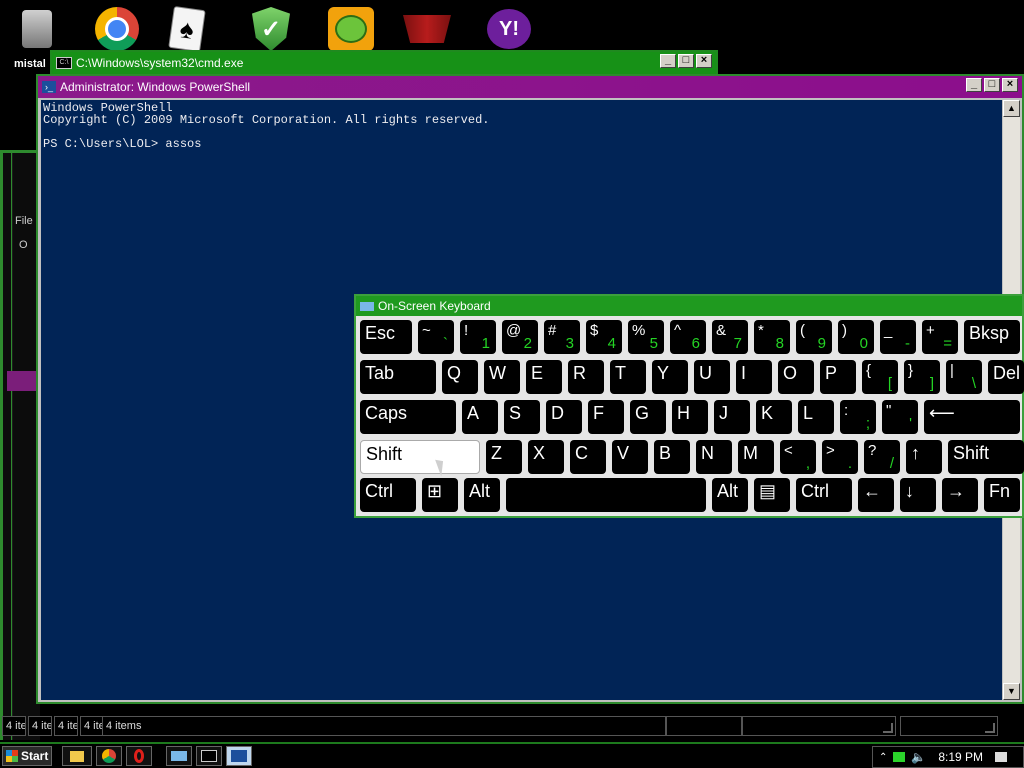 The image size is (1024, 768). I want to click on key-sym11: ↑, so click(924, 457).